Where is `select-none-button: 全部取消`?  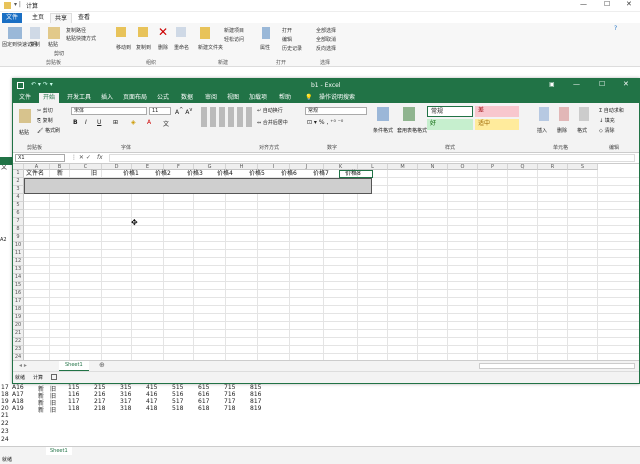
select-none-button: 全部取消 is located at coordinates (326, 39).